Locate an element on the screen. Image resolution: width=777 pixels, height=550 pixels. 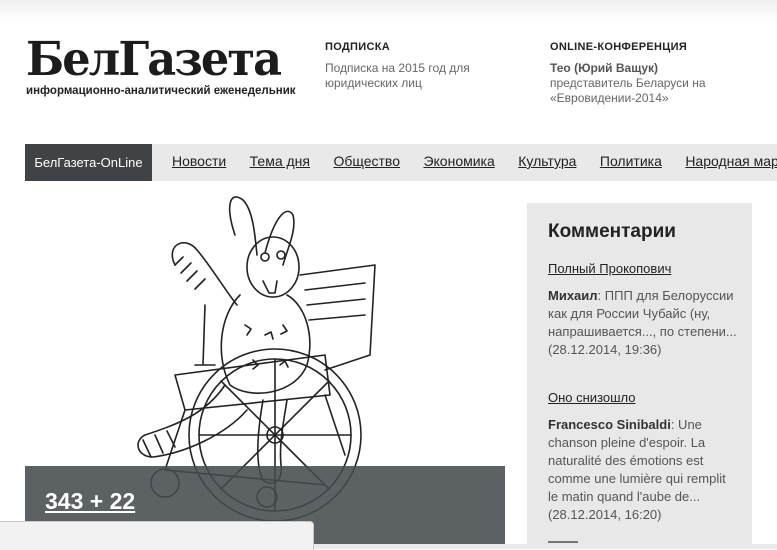
site-logo: БелГазета is located at coordinates (154, 60).